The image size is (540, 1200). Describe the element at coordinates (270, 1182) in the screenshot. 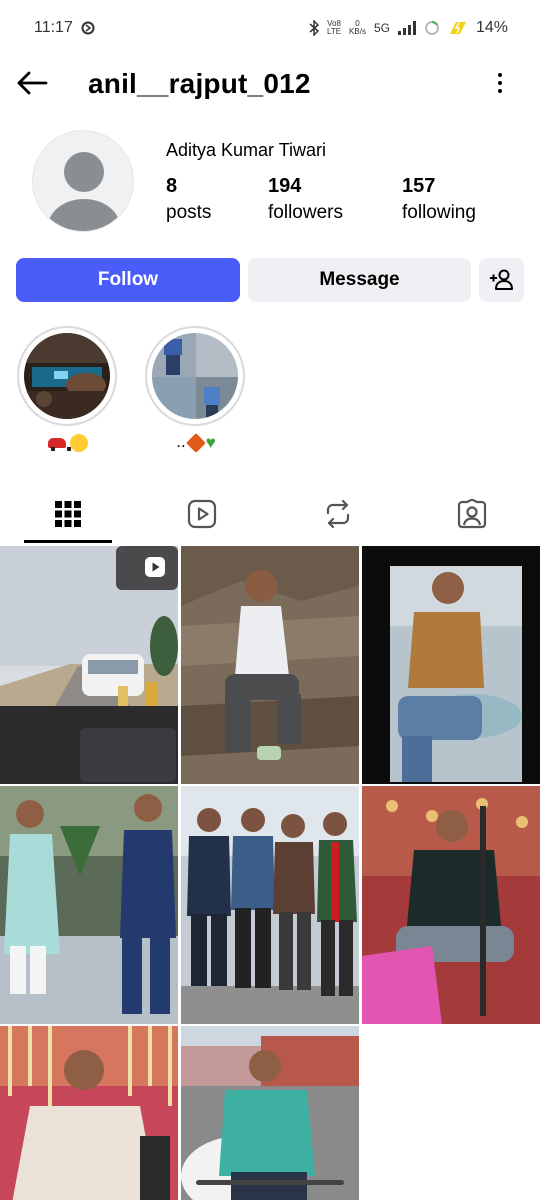

I see `home-indicator` at that location.